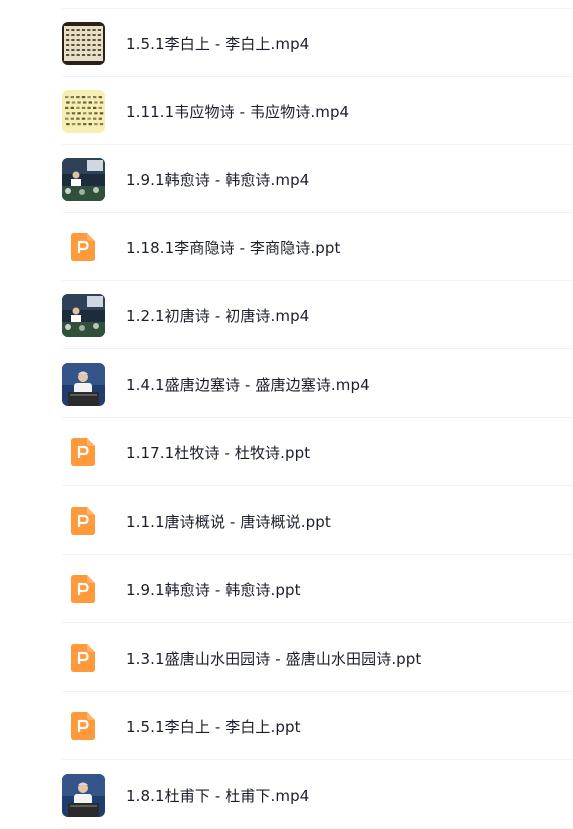  I want to click on file-name: 1.11.1韦应物诗 - 韦应物诗.mp4, so click(238, 111).